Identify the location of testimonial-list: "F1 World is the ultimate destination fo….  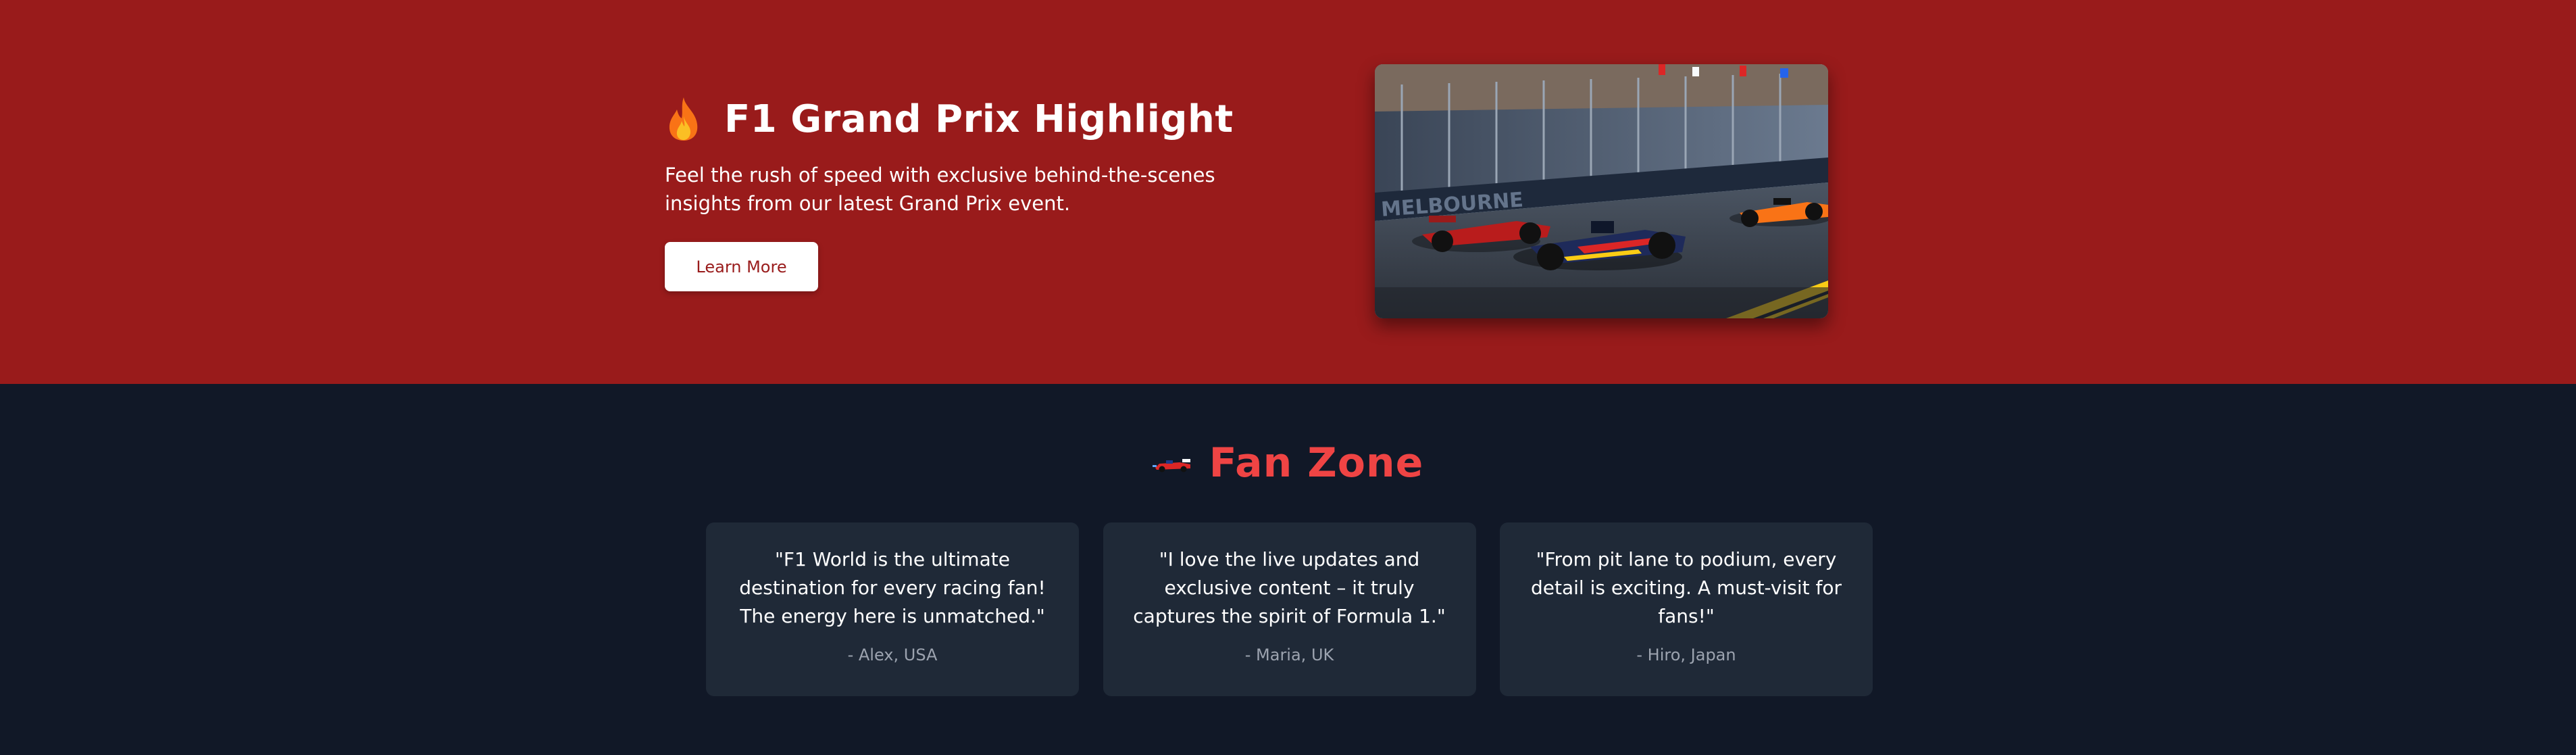
(1289, 609).